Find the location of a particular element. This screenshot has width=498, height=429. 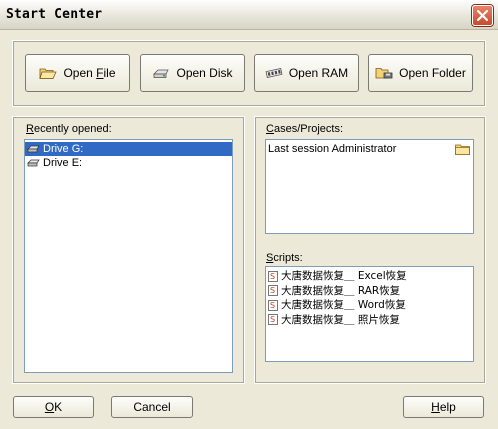

close-icon is located at coordinates (482, 15).